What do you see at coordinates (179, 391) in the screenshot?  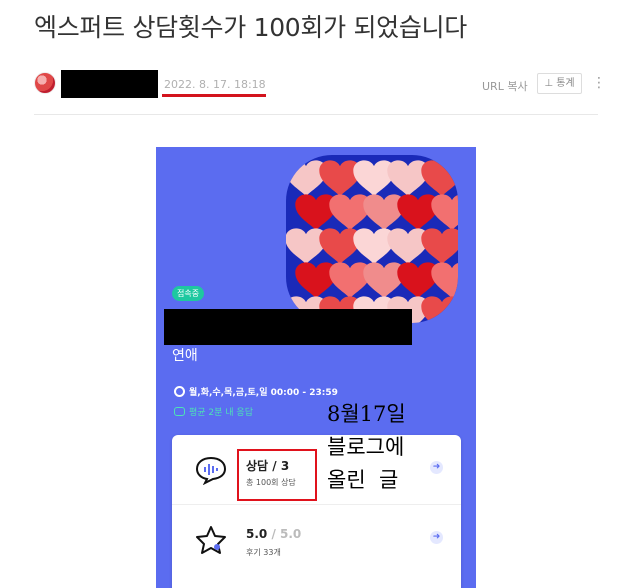 I see `clock-icon` at bounding box center [179, 391].